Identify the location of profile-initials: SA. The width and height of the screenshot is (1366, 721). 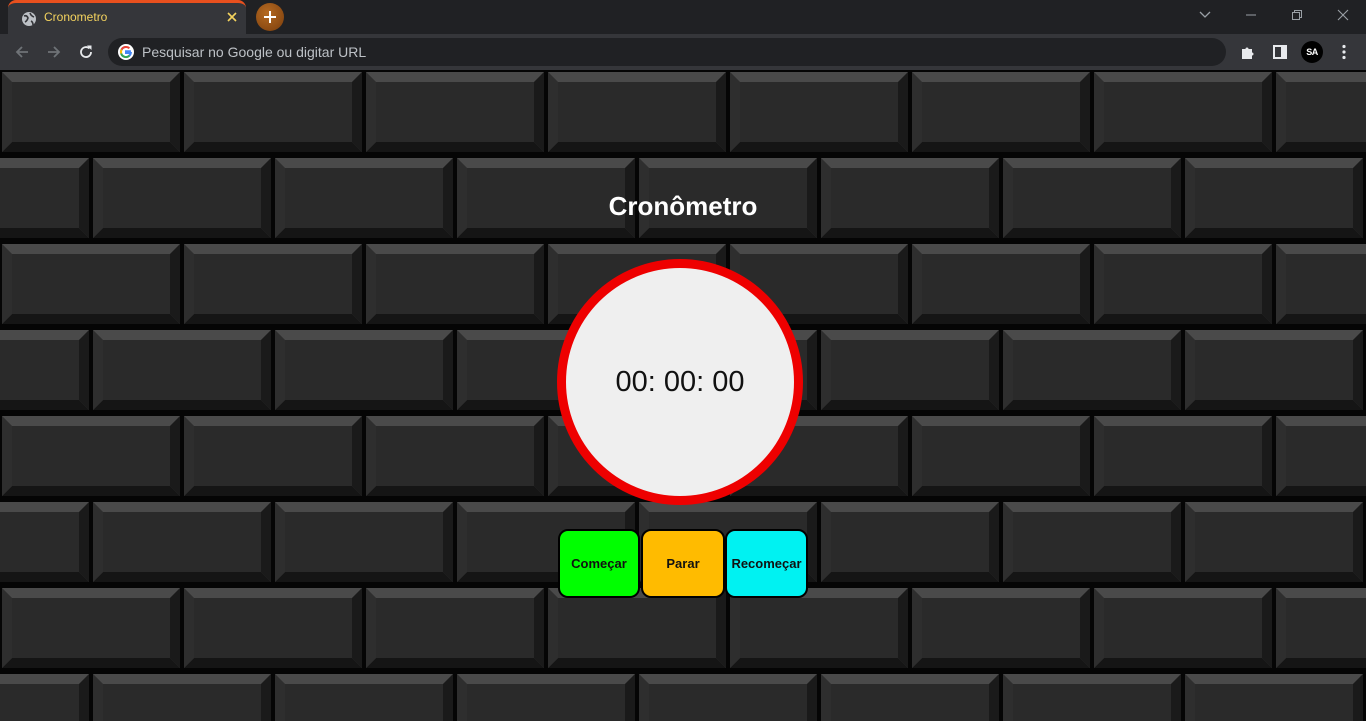
(1312, 52).